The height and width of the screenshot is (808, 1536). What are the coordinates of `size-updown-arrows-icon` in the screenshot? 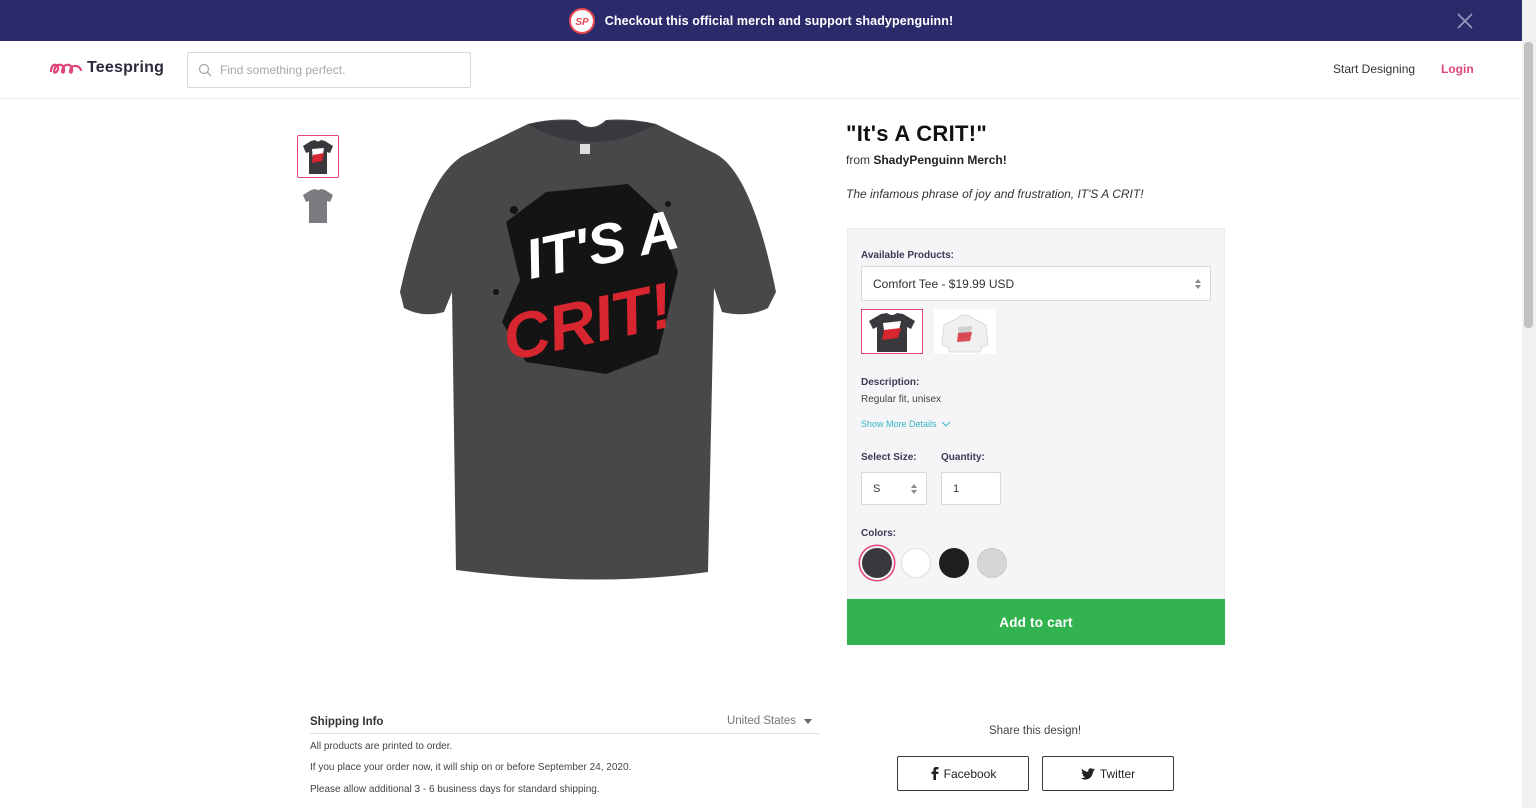 It's located at (914, 489).